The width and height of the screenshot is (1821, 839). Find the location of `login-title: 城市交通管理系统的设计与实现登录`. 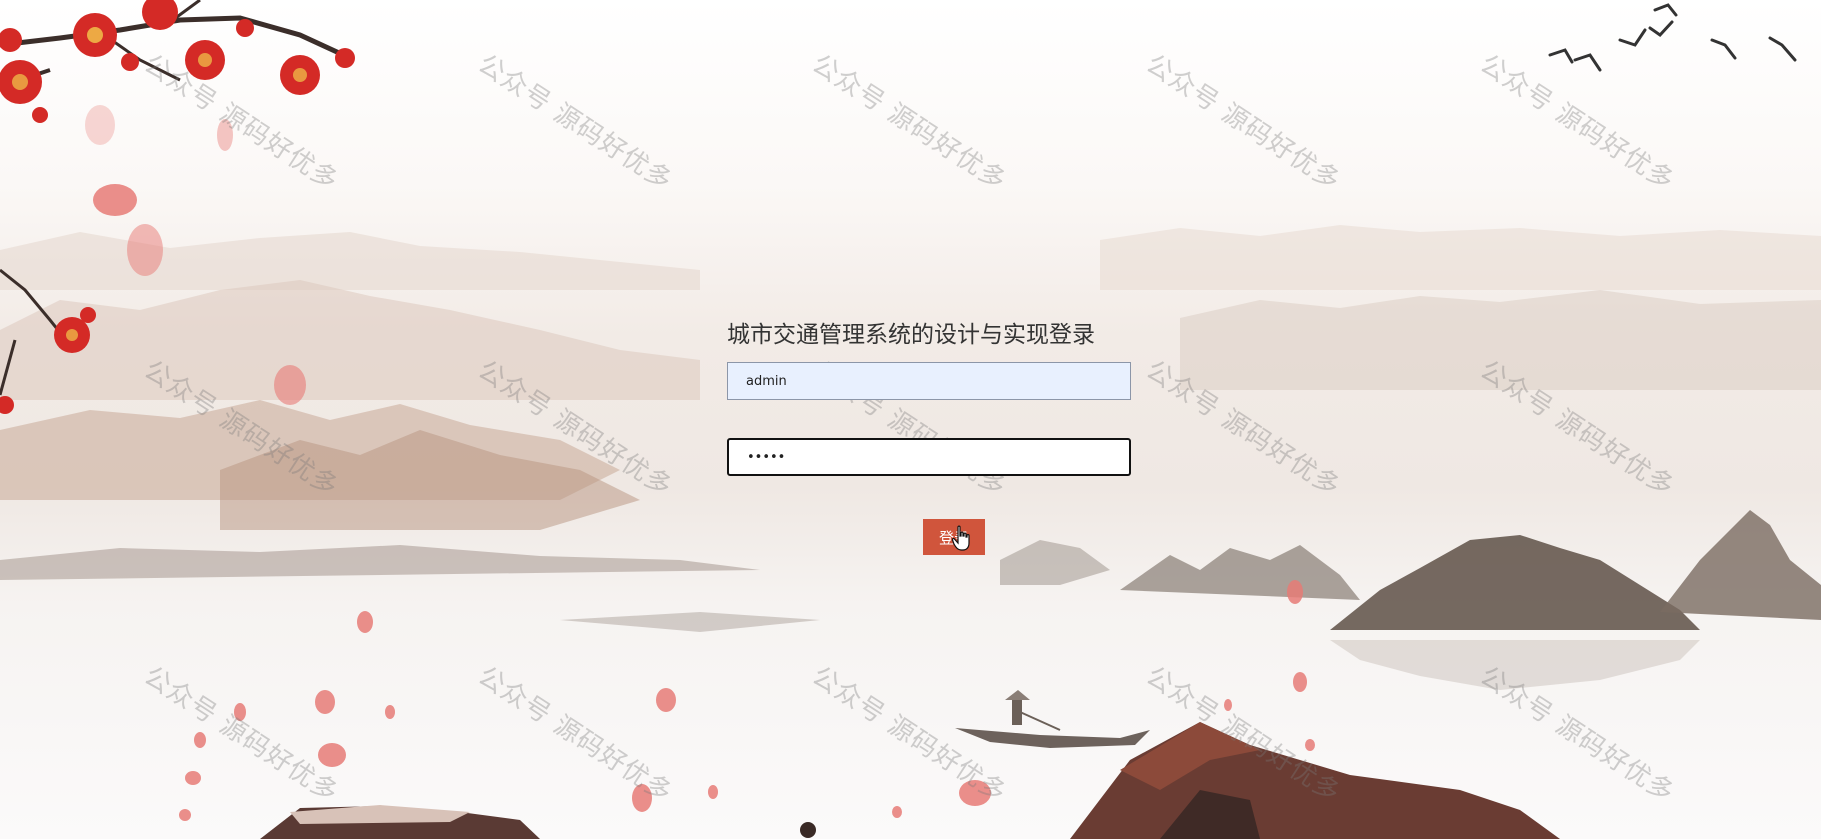

login-title: 城市交通管理系统的设计与实现登录 is located at coordinates (911, 335).